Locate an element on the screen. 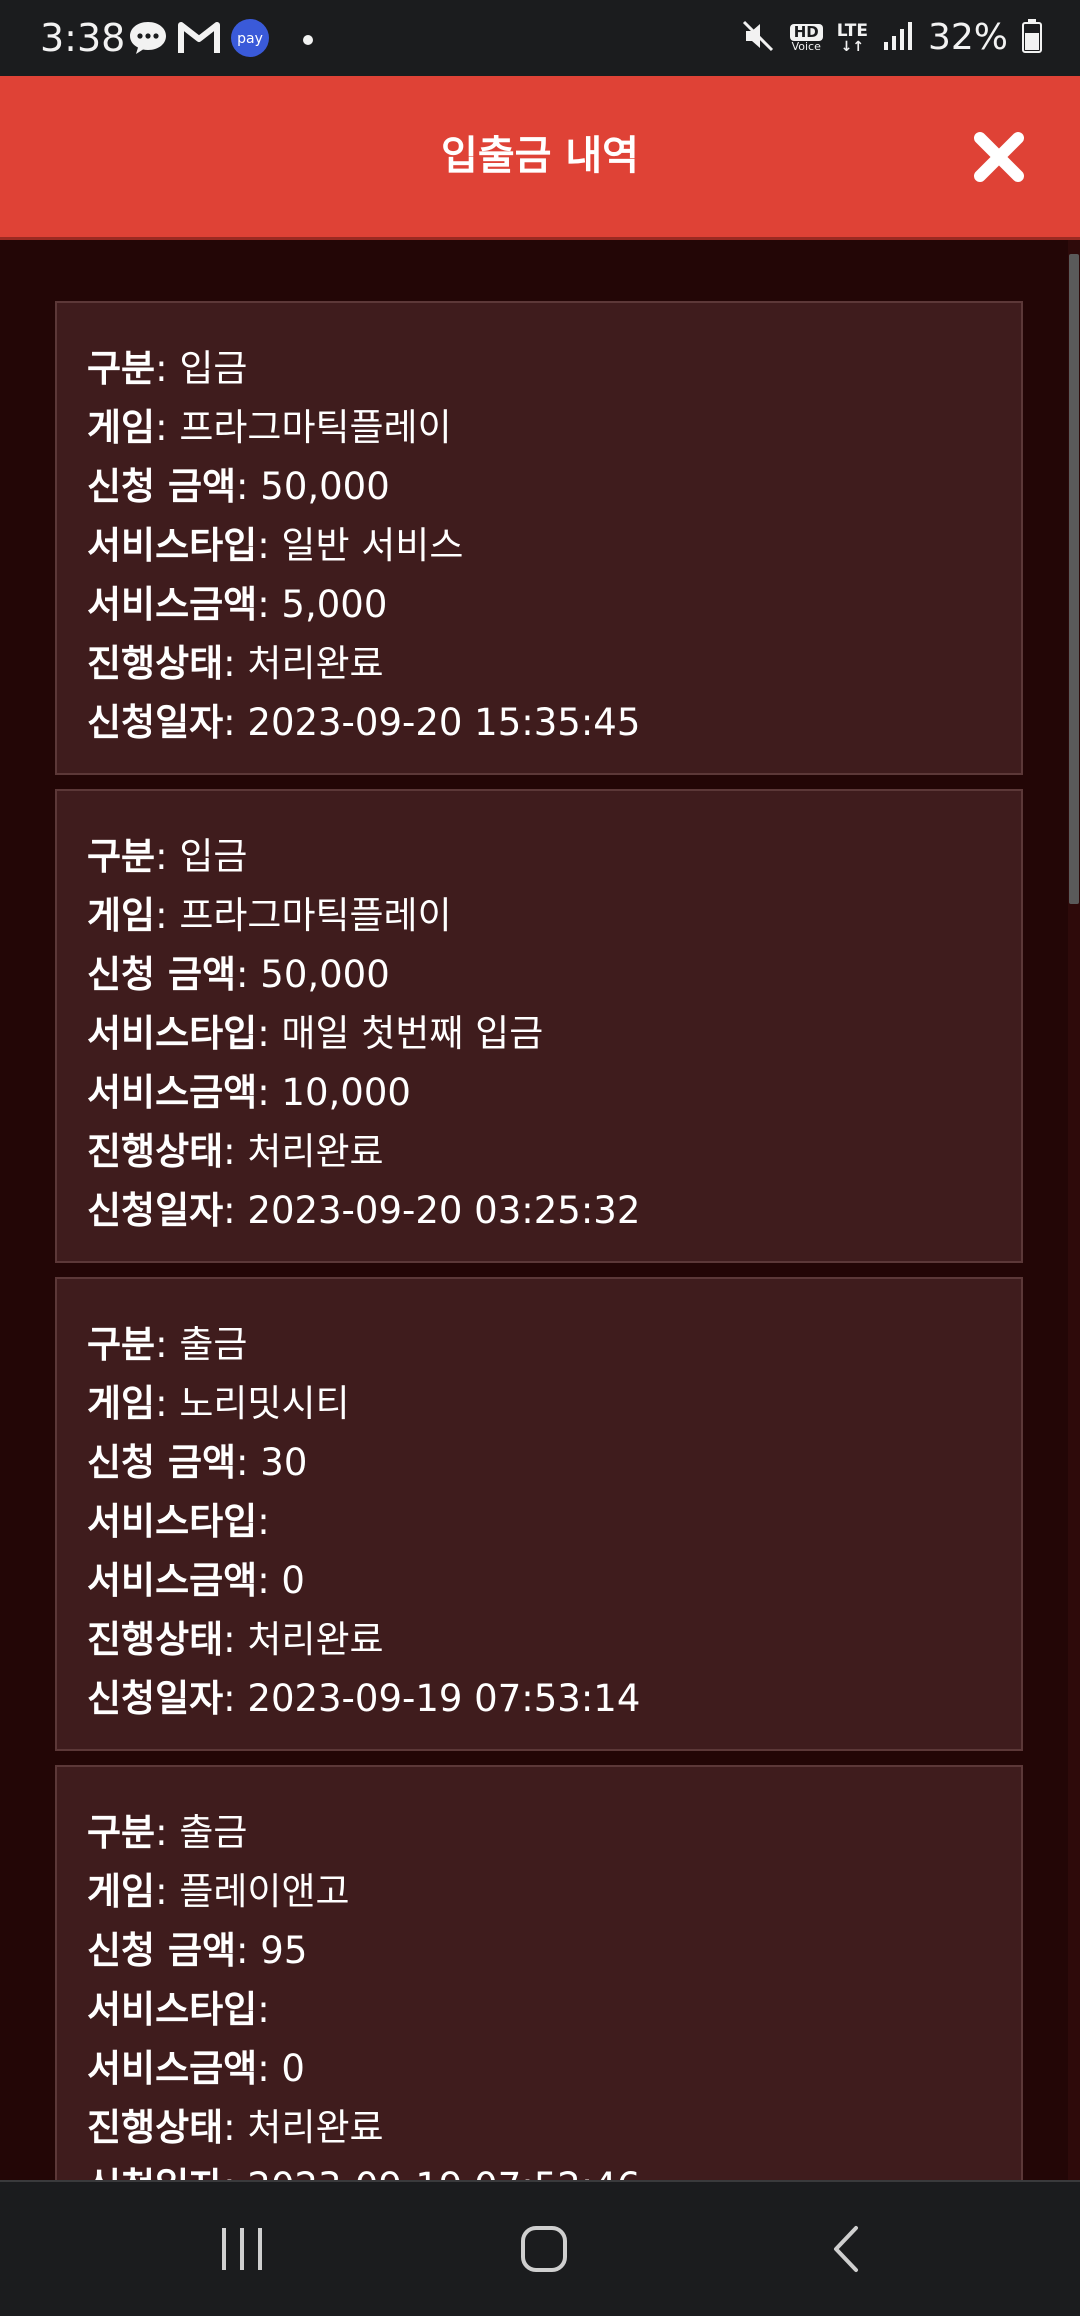 The height and width of the screenshot is (2316, 1080). record-date-row: 신청일자: 2023-09-20 15:35:45 is located at coordinates (539, 722).